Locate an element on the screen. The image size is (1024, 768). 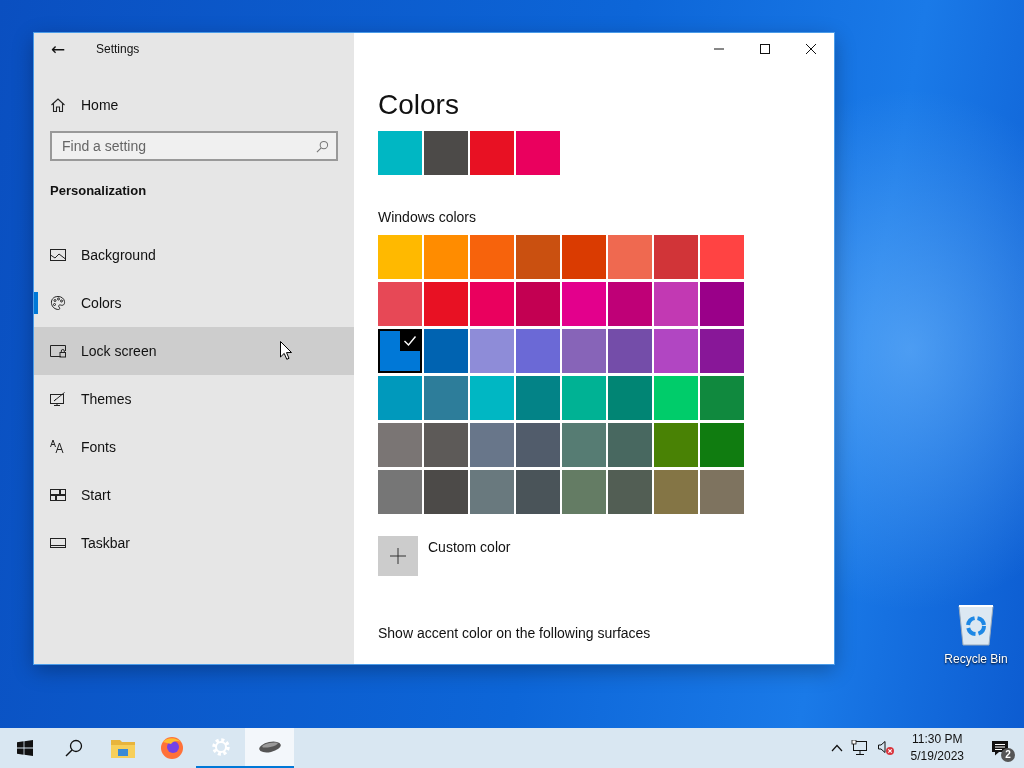
home-link: Home is located at coordinates (202, 105).